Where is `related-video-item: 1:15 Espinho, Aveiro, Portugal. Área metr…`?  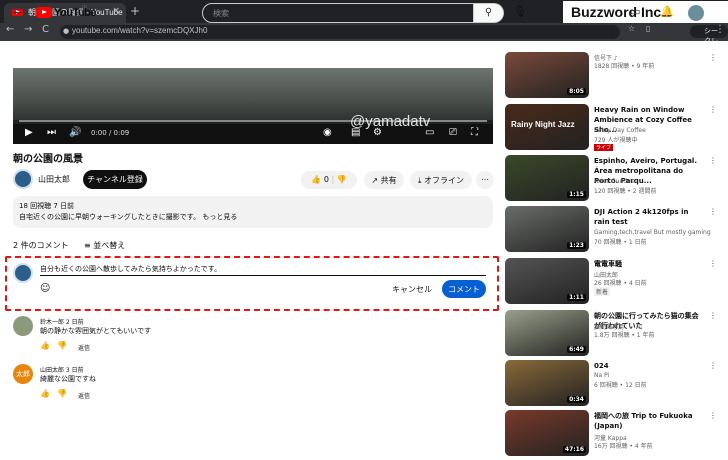 related-video-item: 1:15 Espinho, Aveiro, Portugal. Área metr… is located at coordinates (616, 179).